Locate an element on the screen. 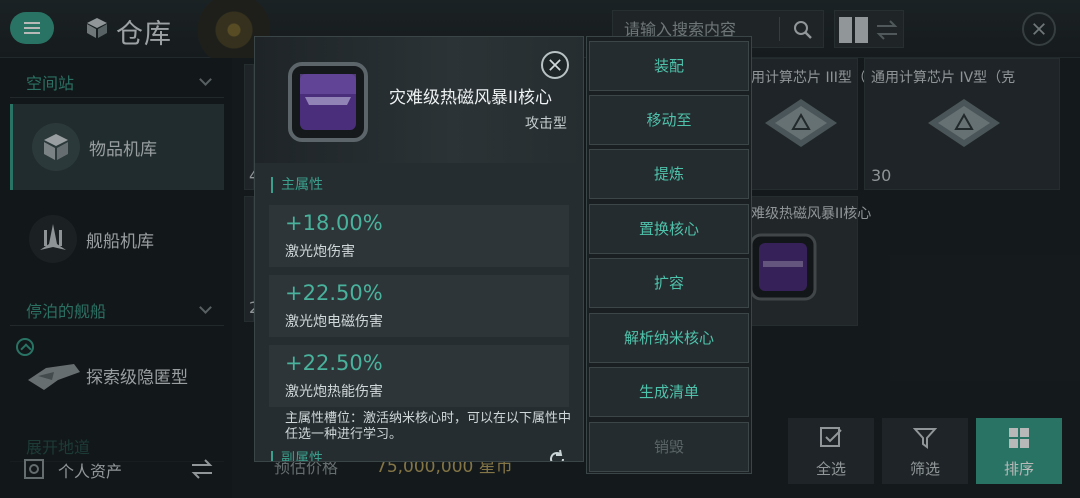  equip-button: 装配 is located at coordinates (669, 66).